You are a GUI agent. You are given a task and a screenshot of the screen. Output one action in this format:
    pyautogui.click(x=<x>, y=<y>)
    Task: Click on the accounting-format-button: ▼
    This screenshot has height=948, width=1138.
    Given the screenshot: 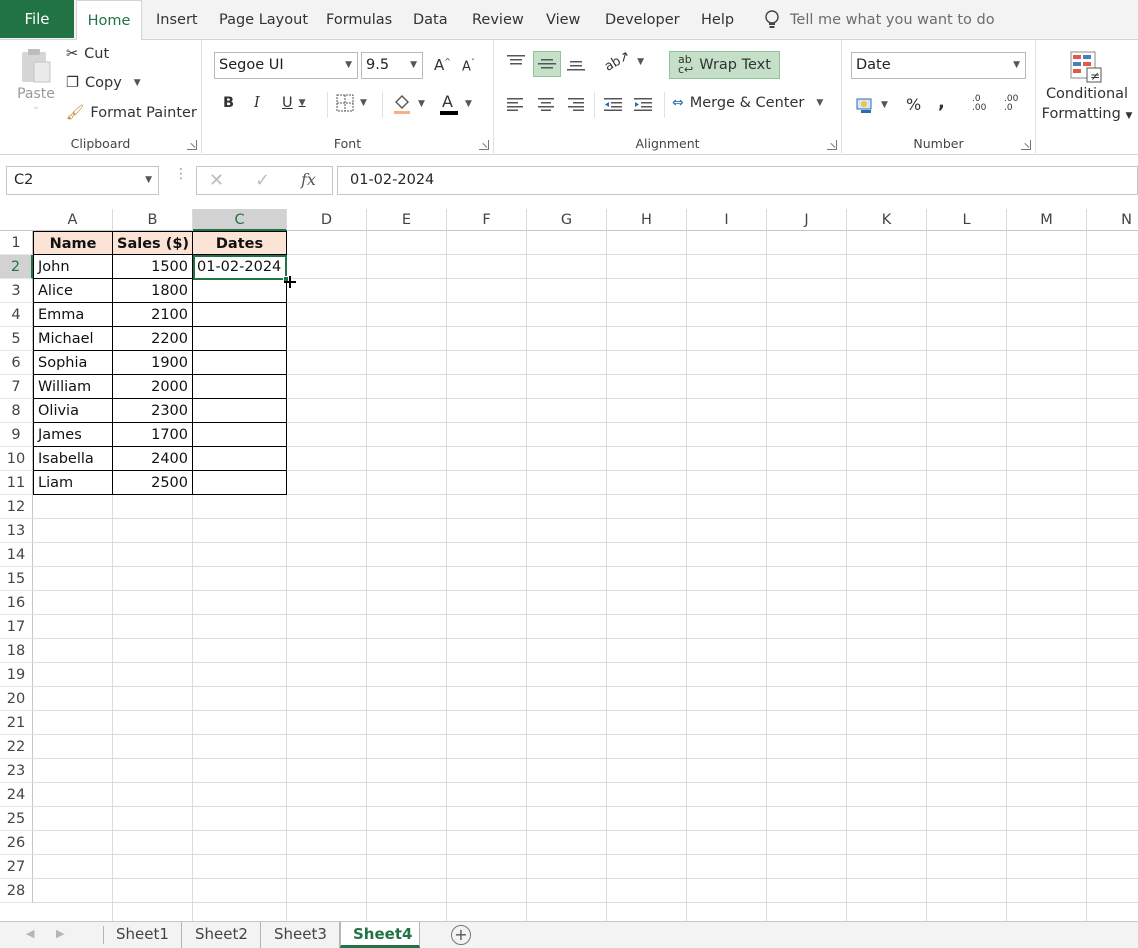 What is the action you would take?
    pyautogui.click(x=871, y=105)
    